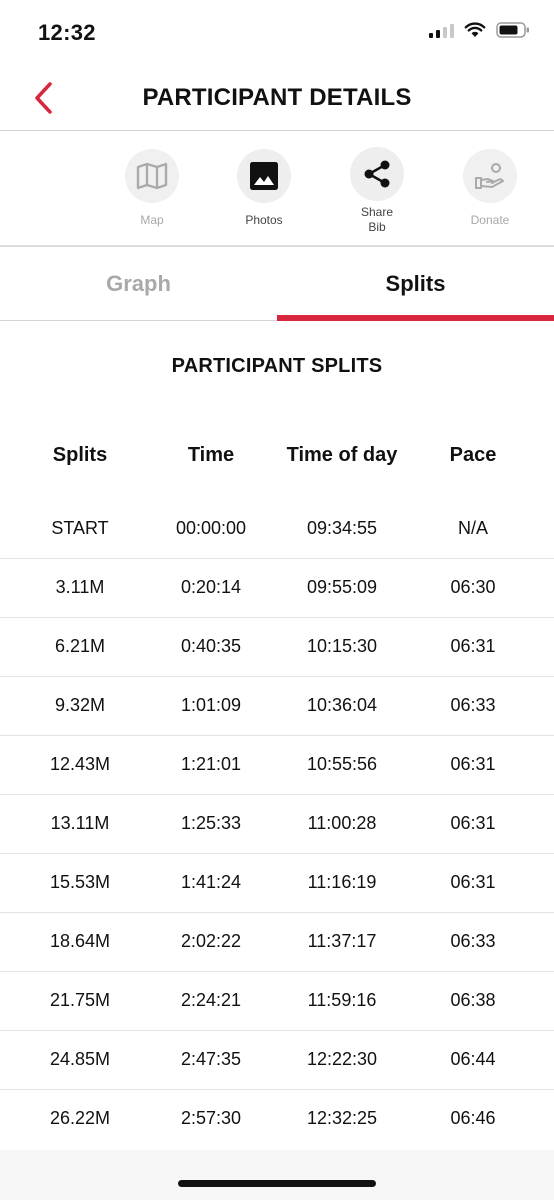  I want to click on active-tab-indicator, so click(415, 318).